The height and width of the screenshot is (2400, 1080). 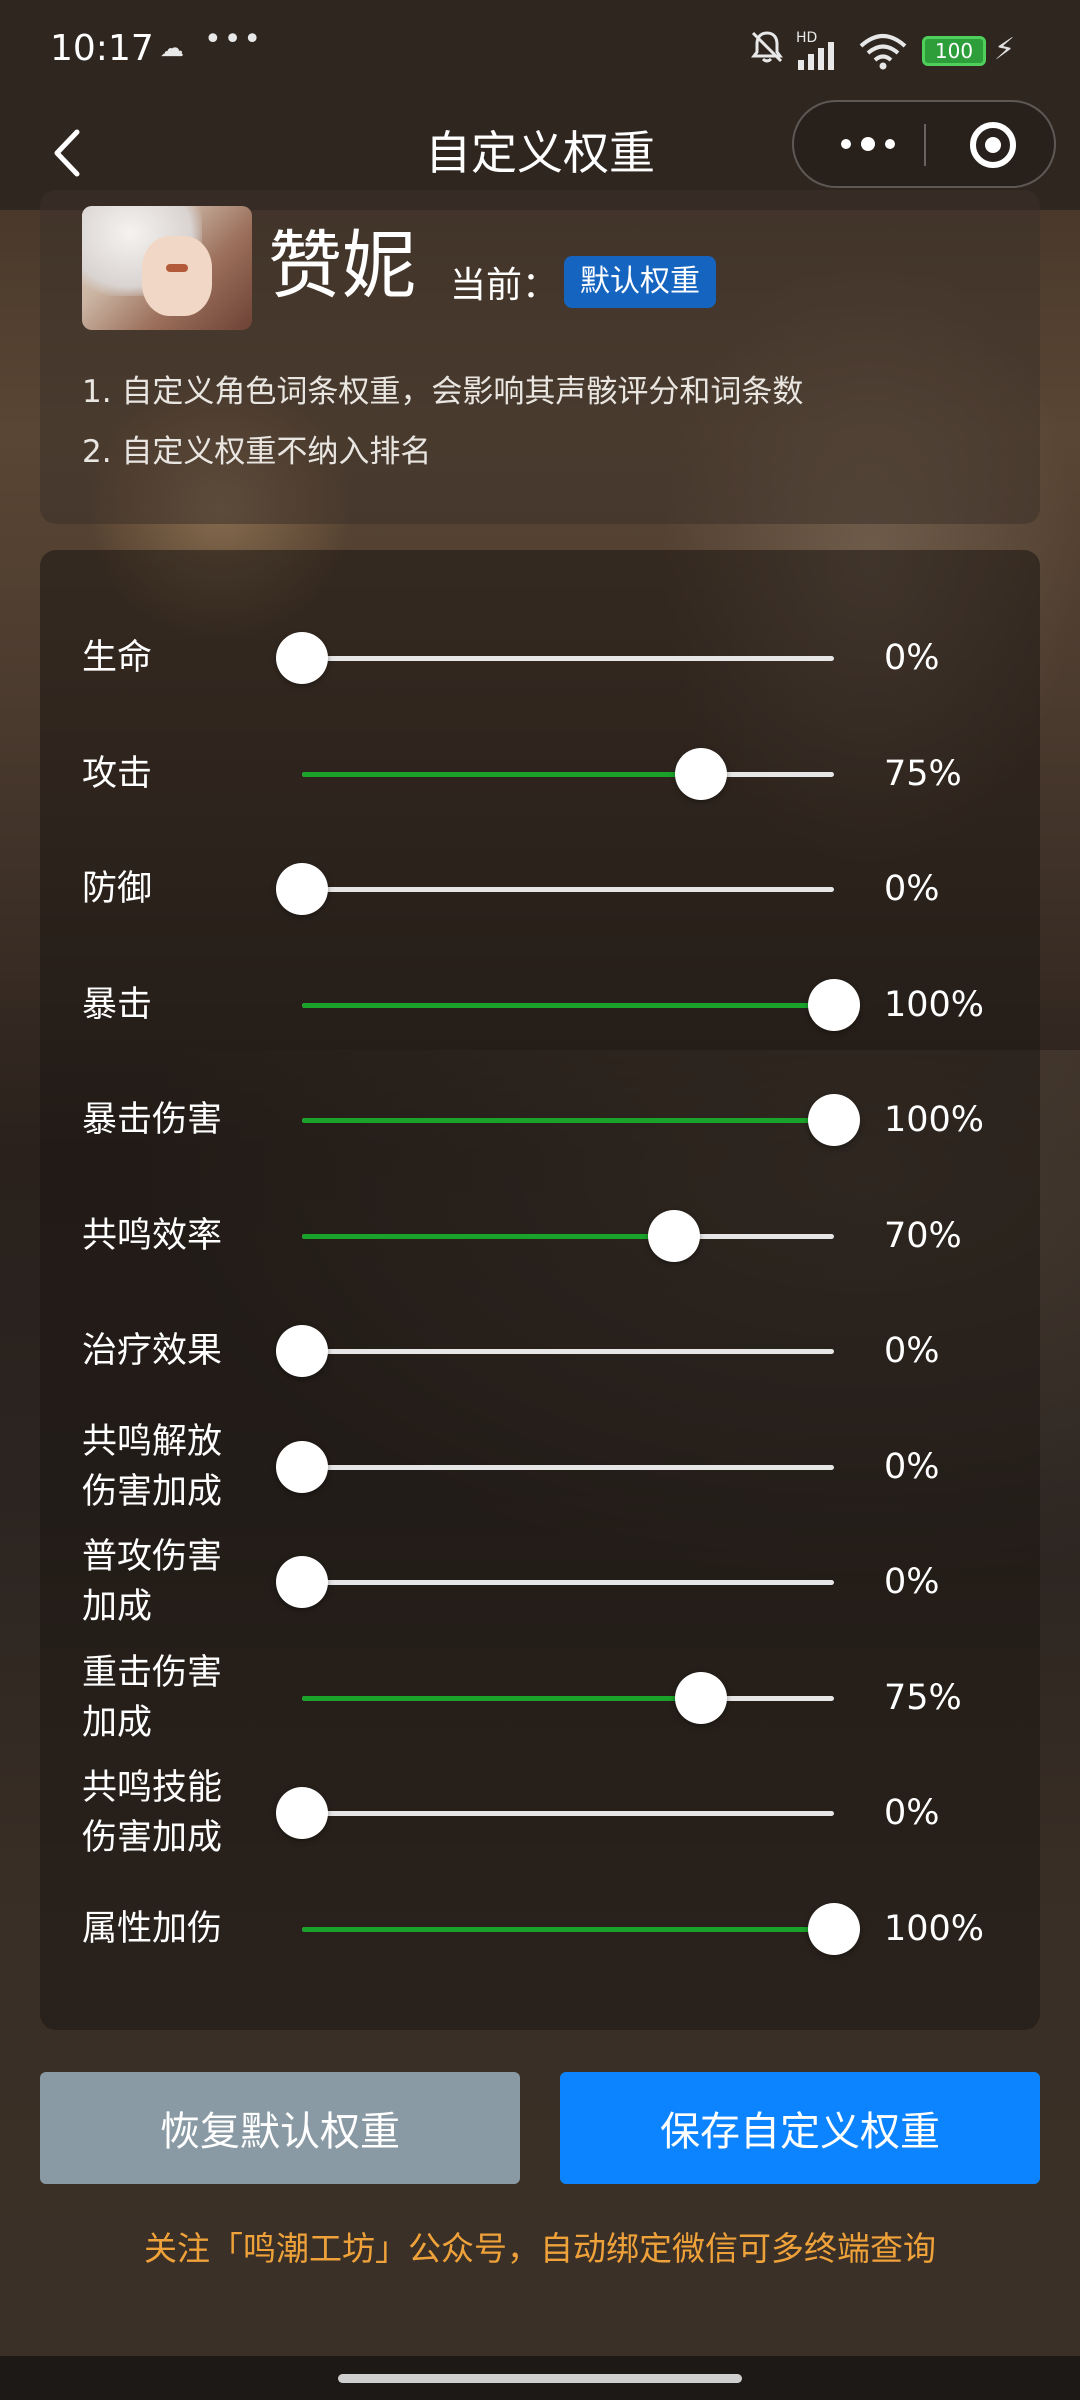 What do you see at coordinates (993, 145) in the screenshot?
I see `close-mini-program-button` at bounding box center [993, 145].